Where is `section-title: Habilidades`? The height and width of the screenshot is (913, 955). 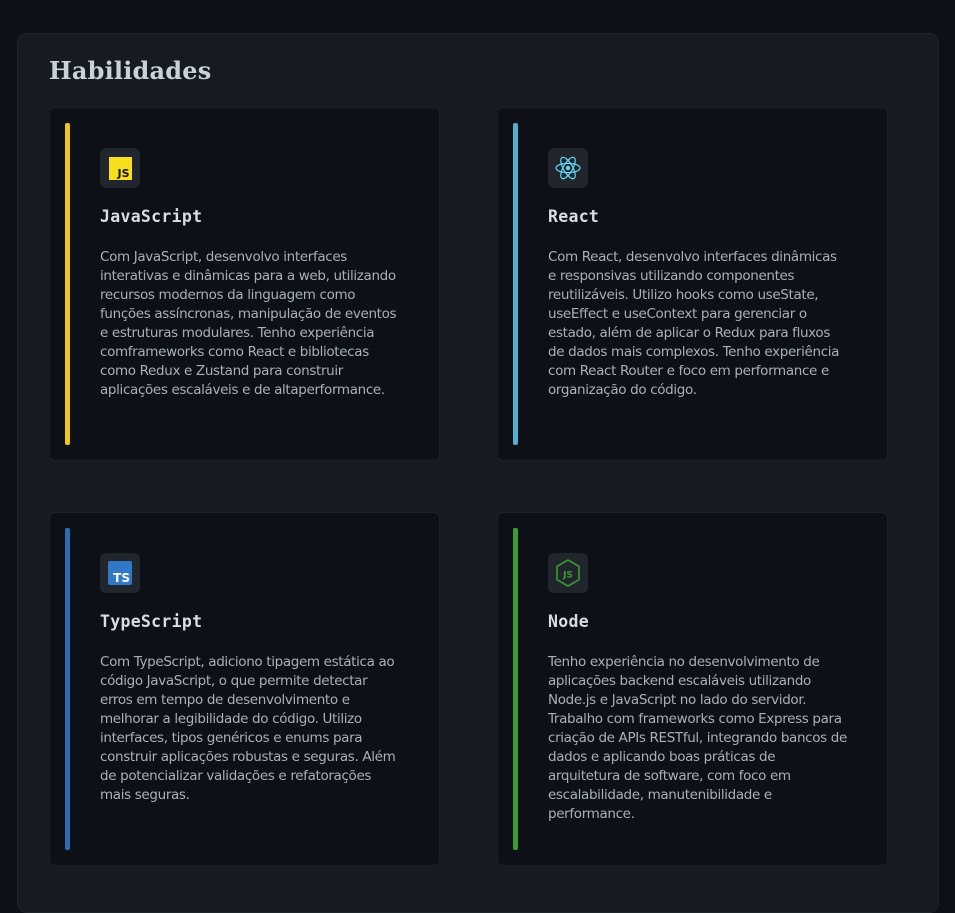 section-title: Habilidades is located at coordinates (130, 70).